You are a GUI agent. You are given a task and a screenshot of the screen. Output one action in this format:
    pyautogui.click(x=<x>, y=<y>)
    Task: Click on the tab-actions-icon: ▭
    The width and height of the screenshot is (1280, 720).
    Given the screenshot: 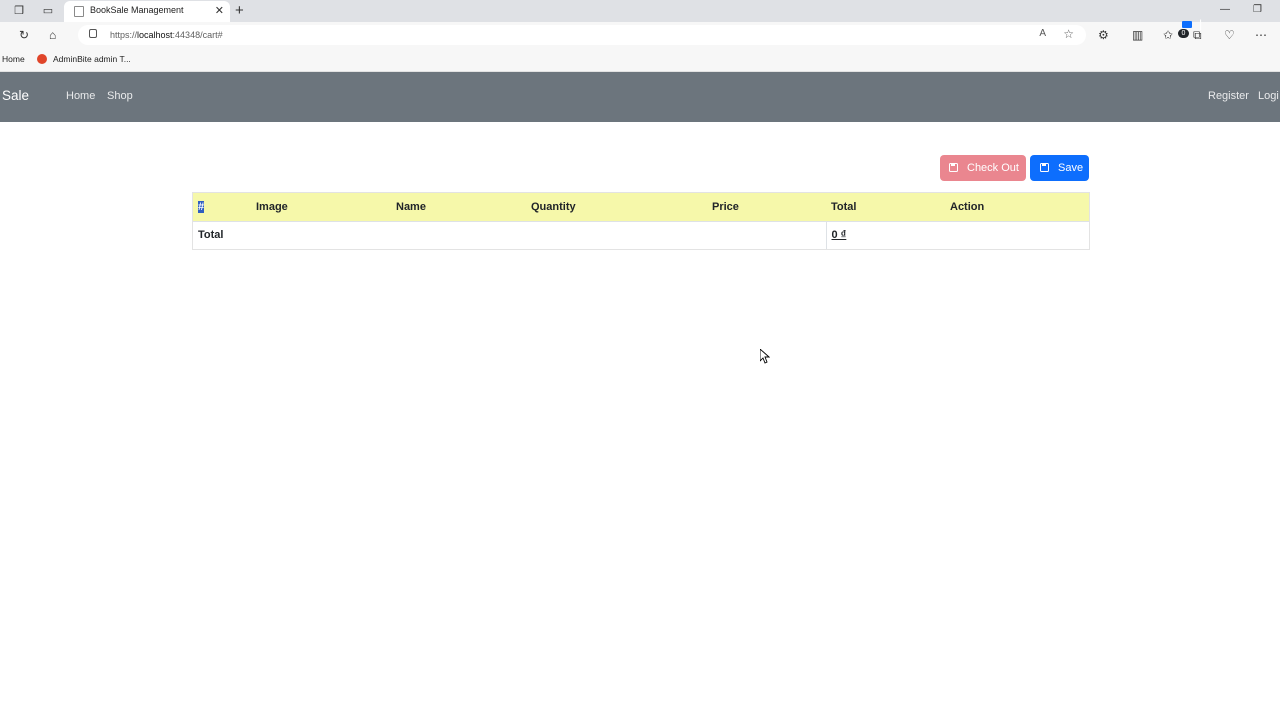 What is the action you would take?
    pyautogui.click(x=48, y=11)
    